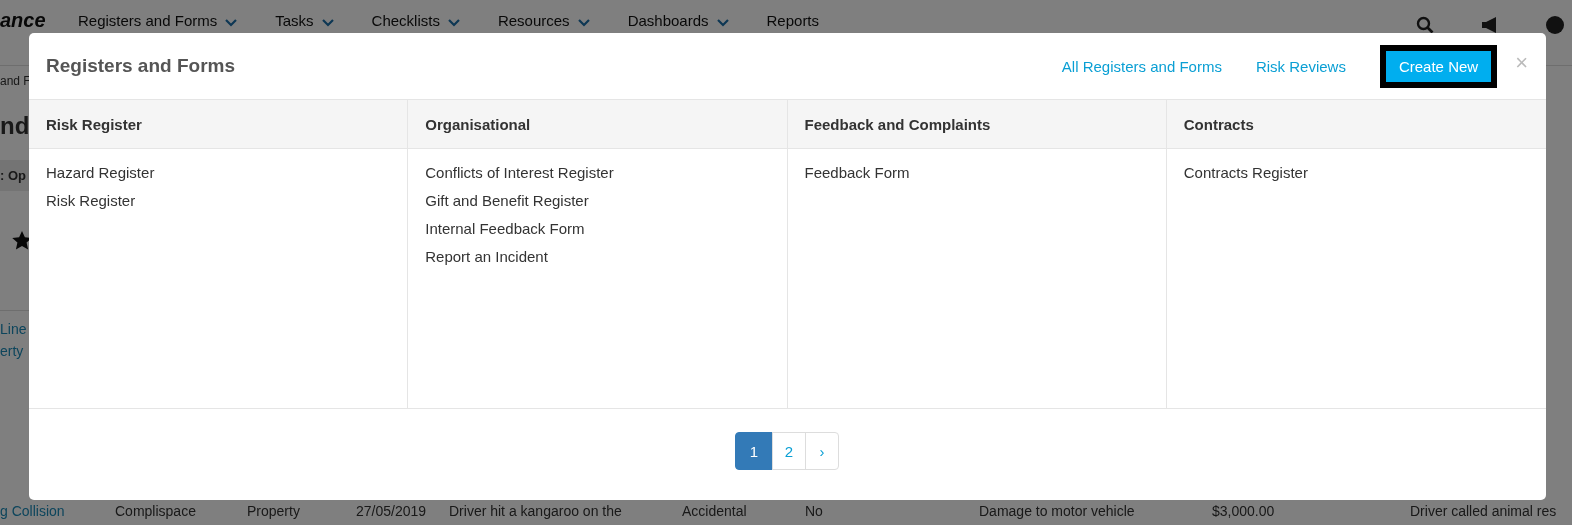 The width and height of the screenshot is (1572, 525). Describe the element at coordinates (1244, 511) in the screenshot. I see `table-cell-text: $3,000.00` at that location.